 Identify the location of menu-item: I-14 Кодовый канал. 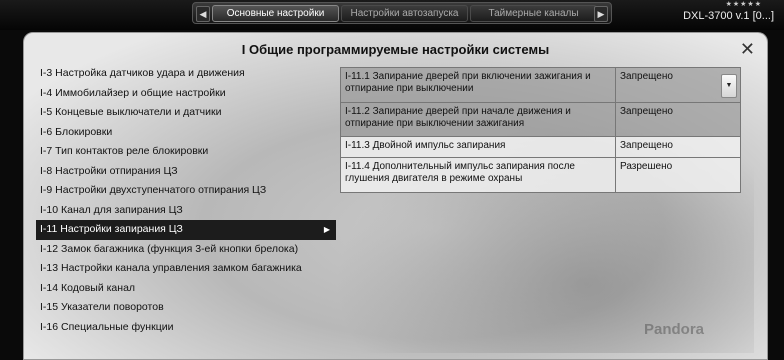
(186, 289).